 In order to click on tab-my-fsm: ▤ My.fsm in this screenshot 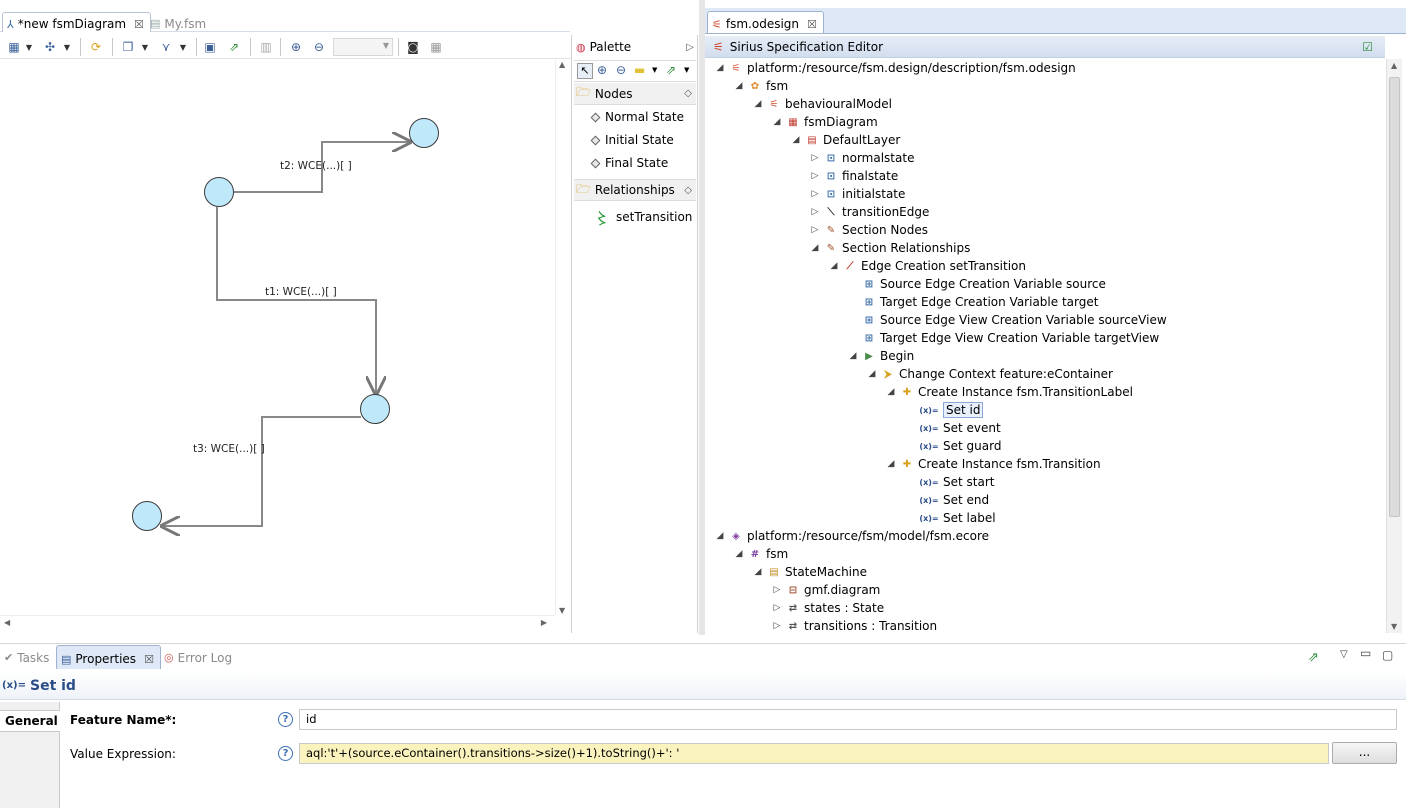, I will do `click(179, 22)`.